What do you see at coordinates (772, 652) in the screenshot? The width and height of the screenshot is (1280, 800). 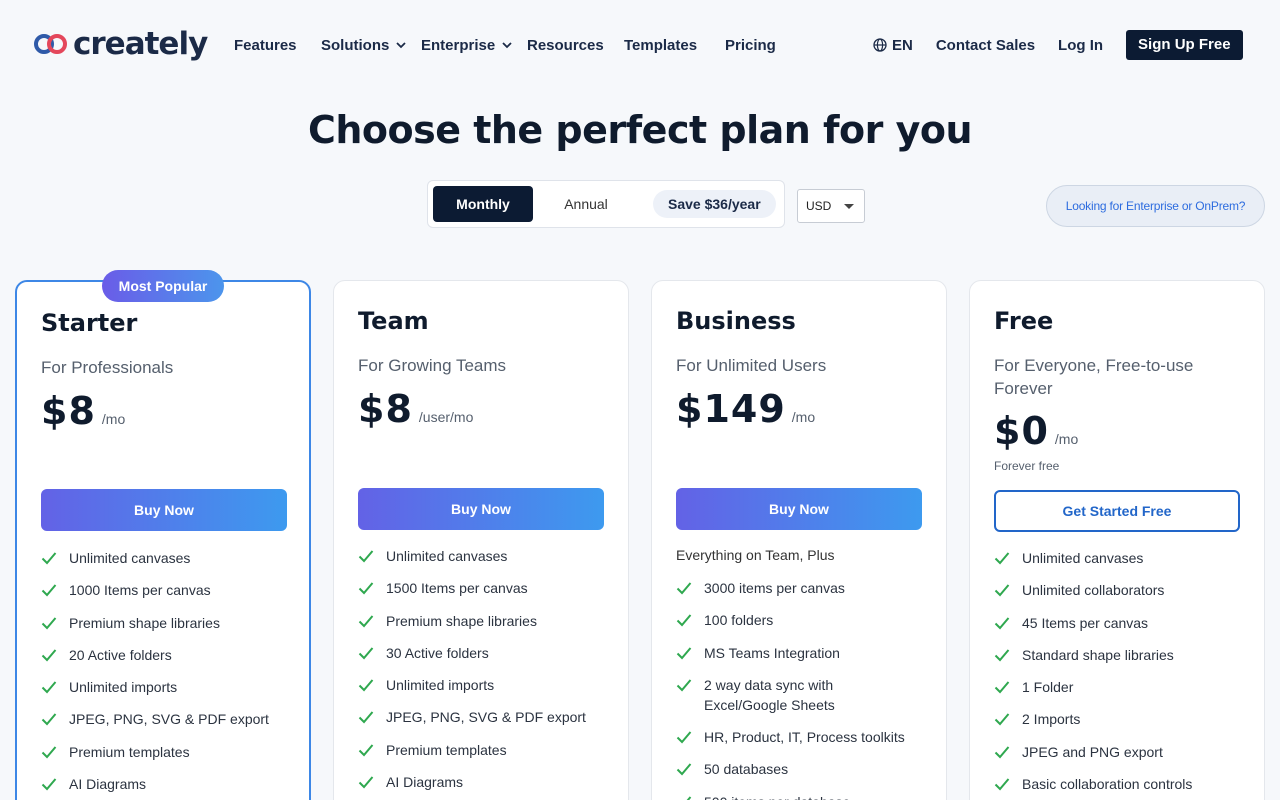 I see `feature-text: MS Teams Integration` at bounding box center [772, 652].